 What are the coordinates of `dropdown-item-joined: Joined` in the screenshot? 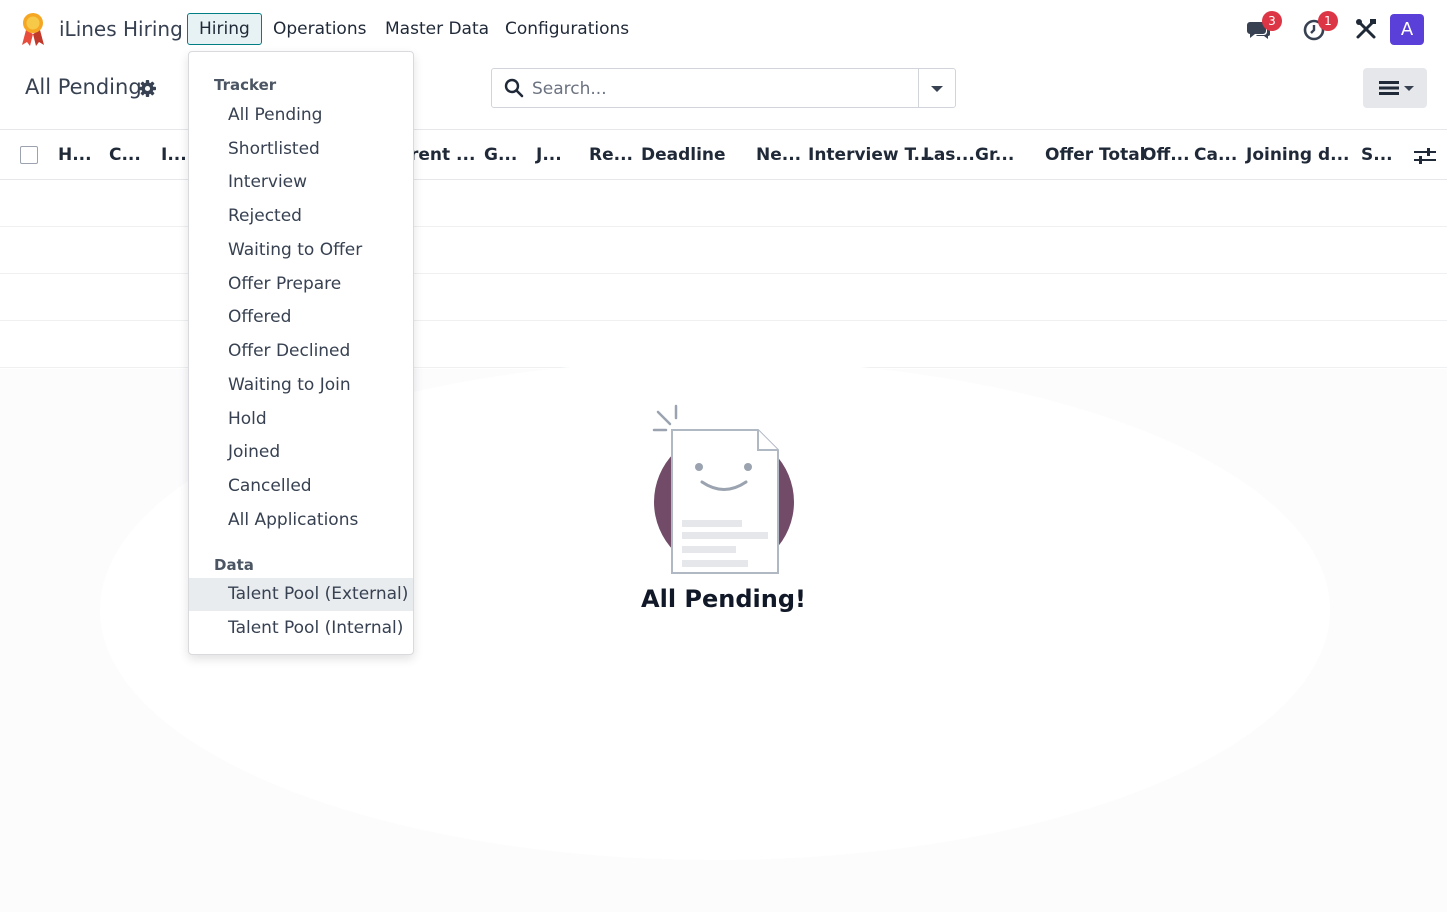 It's located at (301, 452).